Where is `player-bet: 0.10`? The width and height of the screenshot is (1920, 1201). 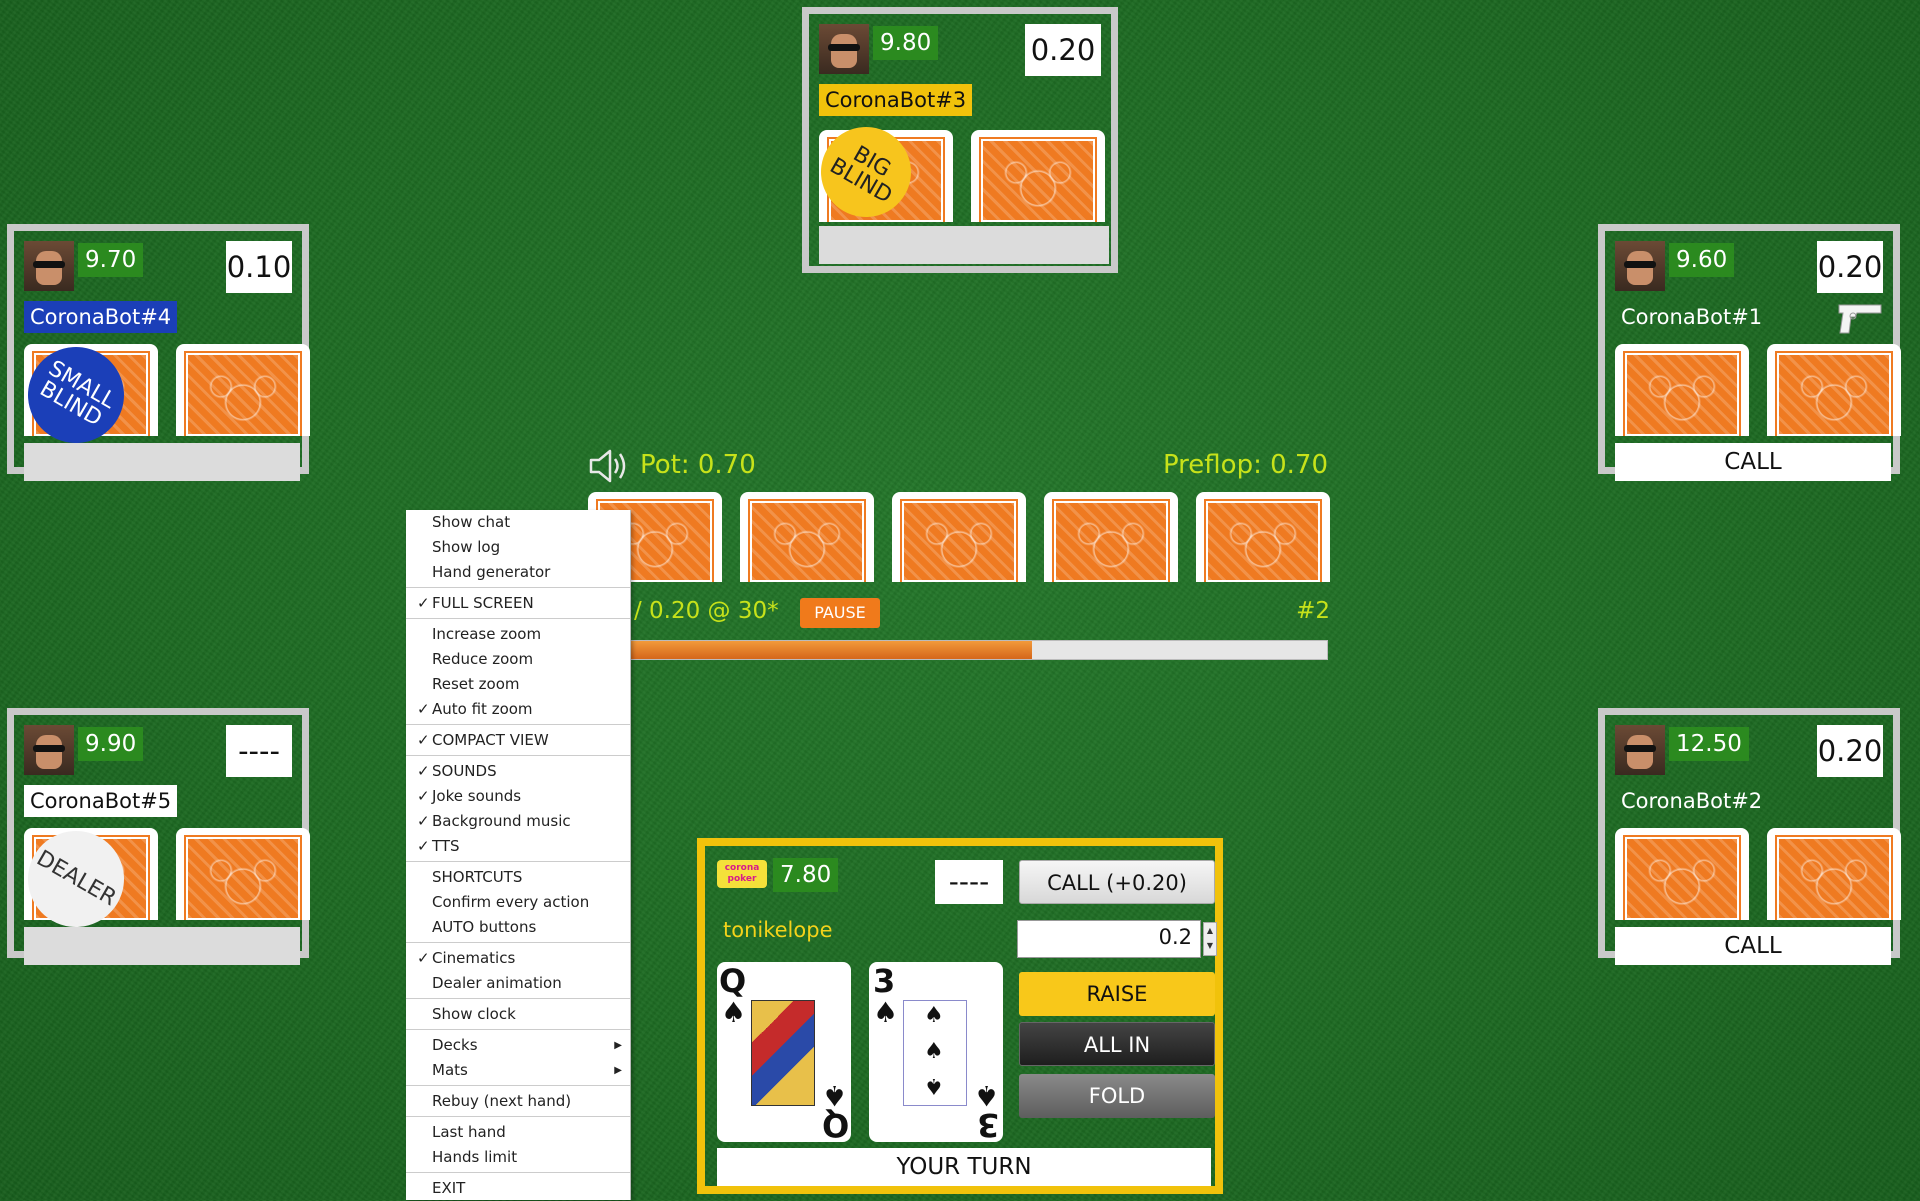
player-bet: 0.10 is located at coordinates (259, 267).